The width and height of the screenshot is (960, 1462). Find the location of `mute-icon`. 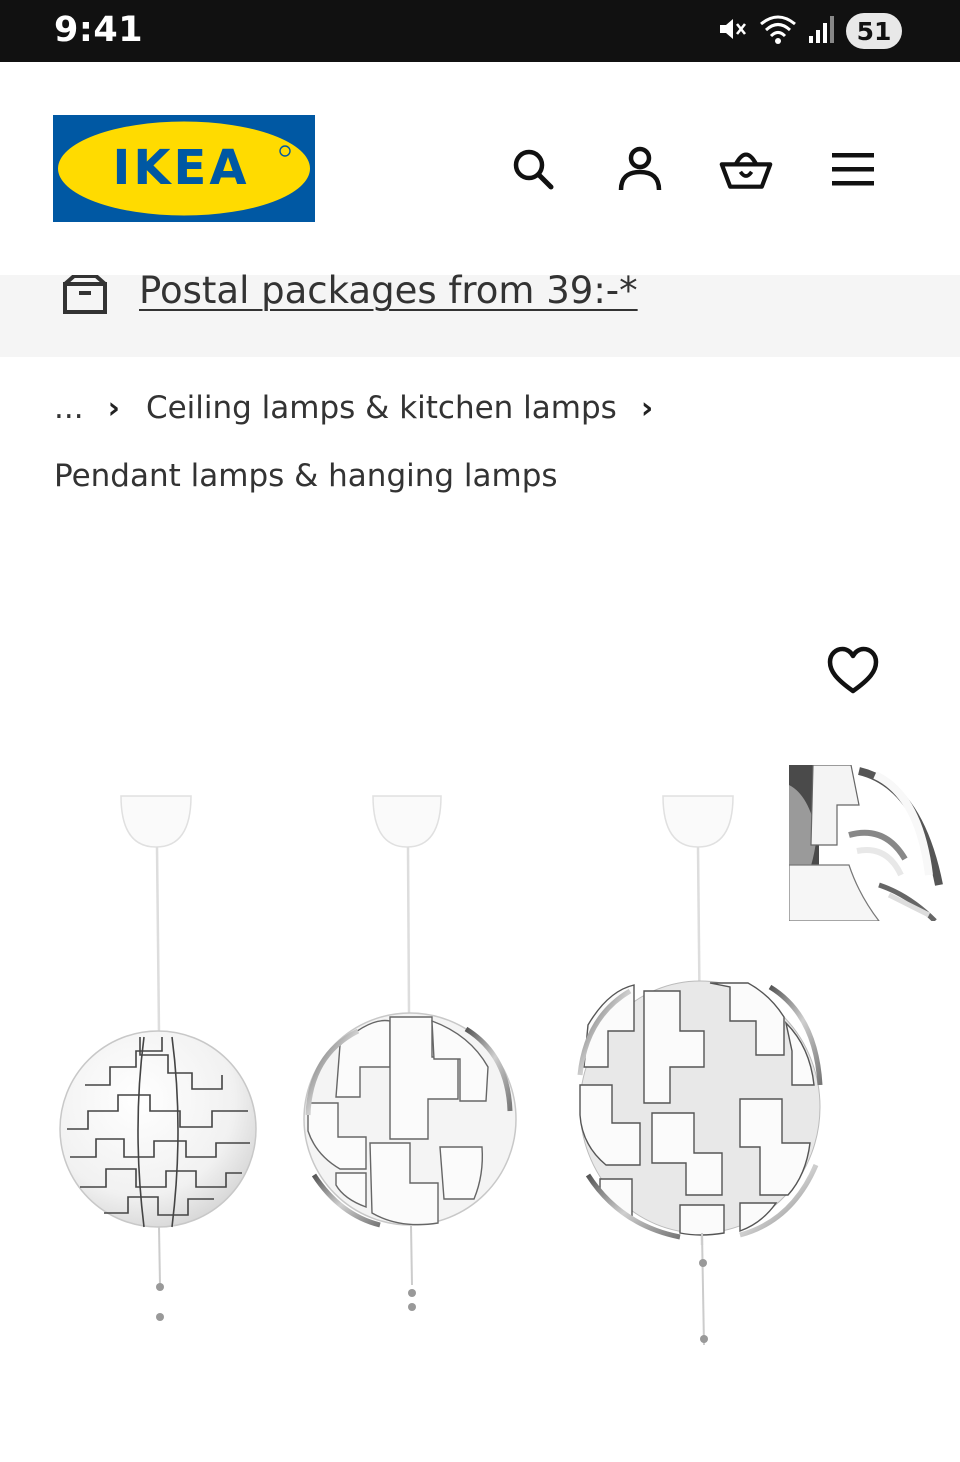

mute-icon is located at coordinates (732, 31).